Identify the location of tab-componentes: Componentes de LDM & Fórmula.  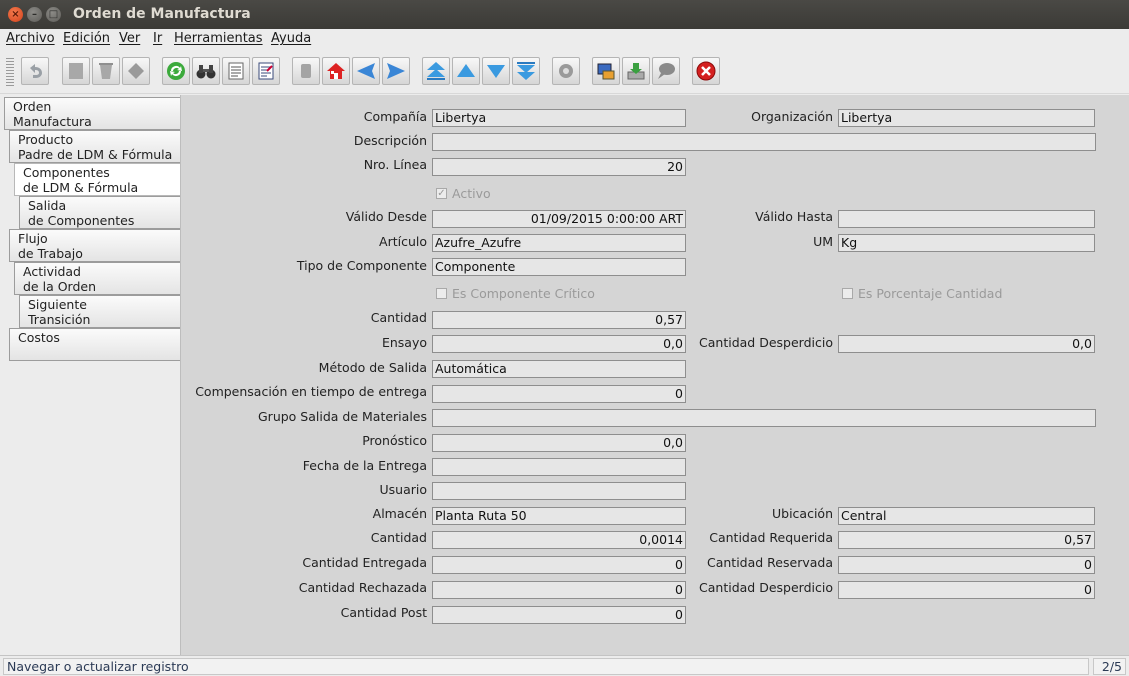
(97, 179).